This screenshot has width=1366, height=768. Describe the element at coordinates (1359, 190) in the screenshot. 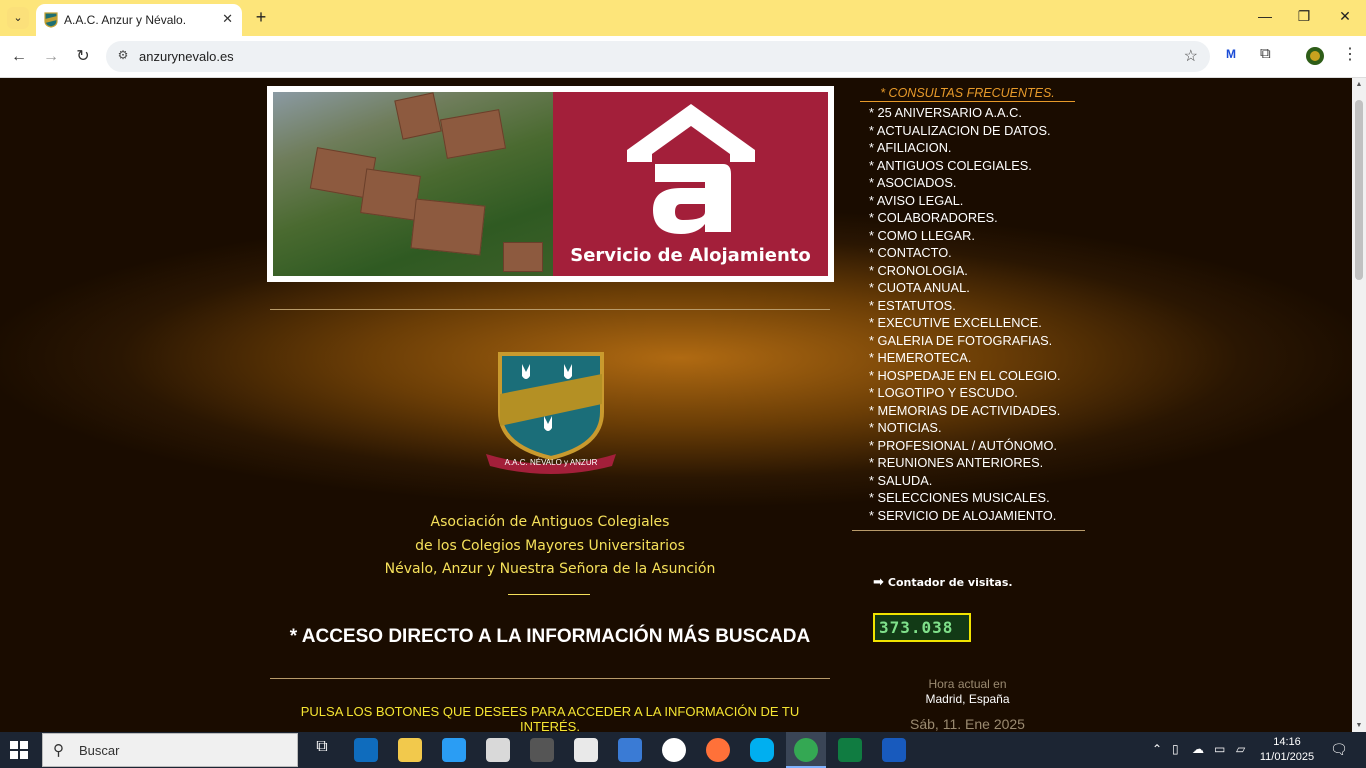

I see `scrollbar-thumb` at that location.